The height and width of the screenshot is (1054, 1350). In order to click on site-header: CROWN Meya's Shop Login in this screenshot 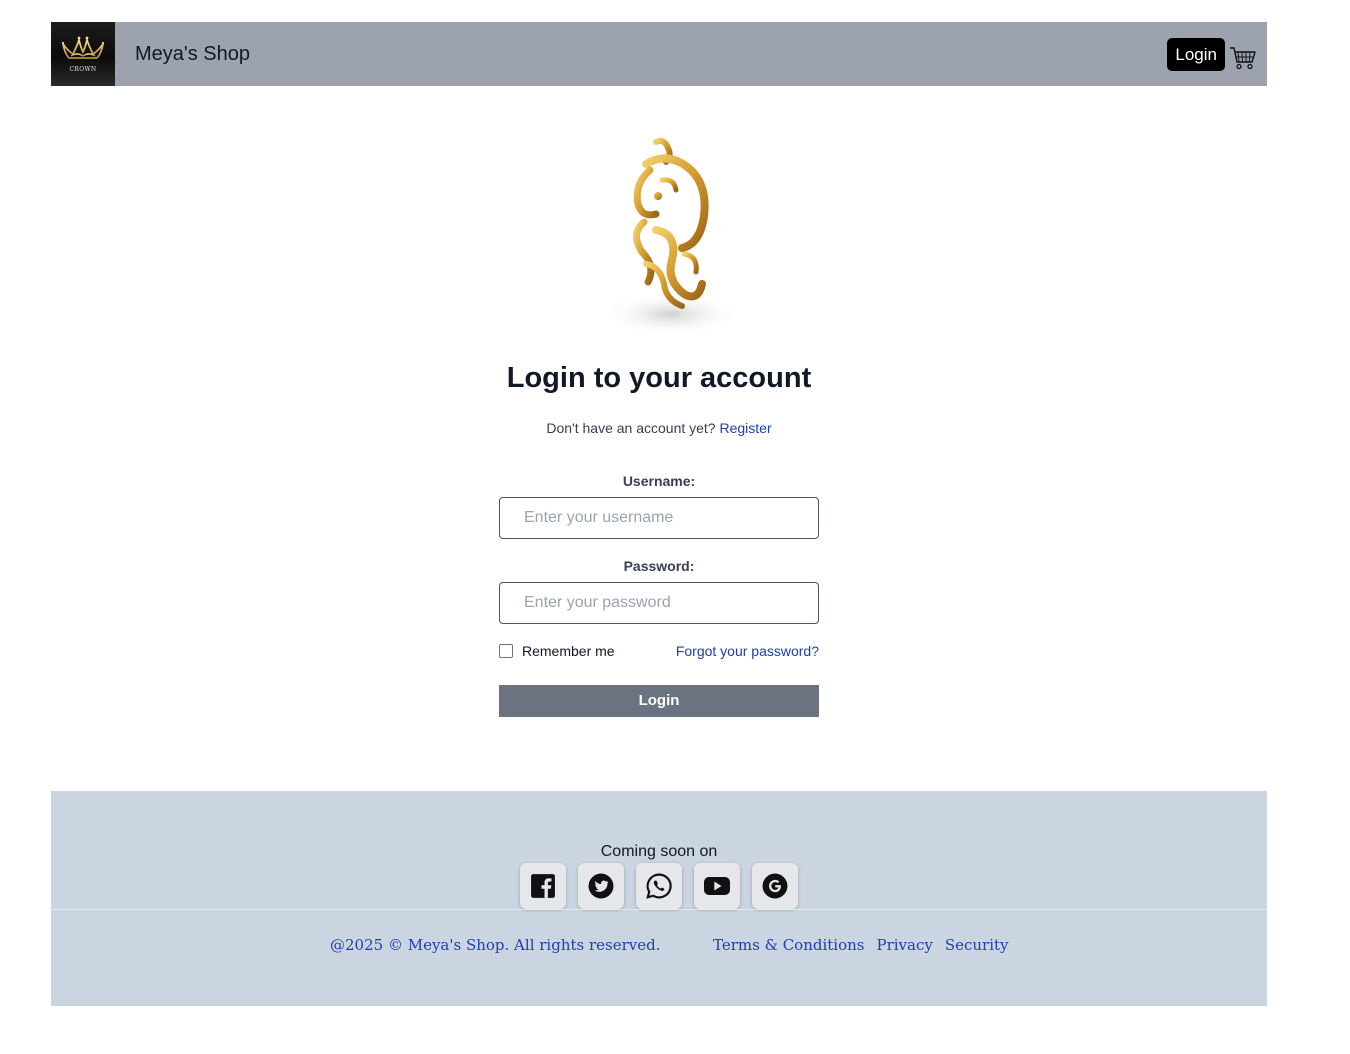, I will do `click(659, 54)`.